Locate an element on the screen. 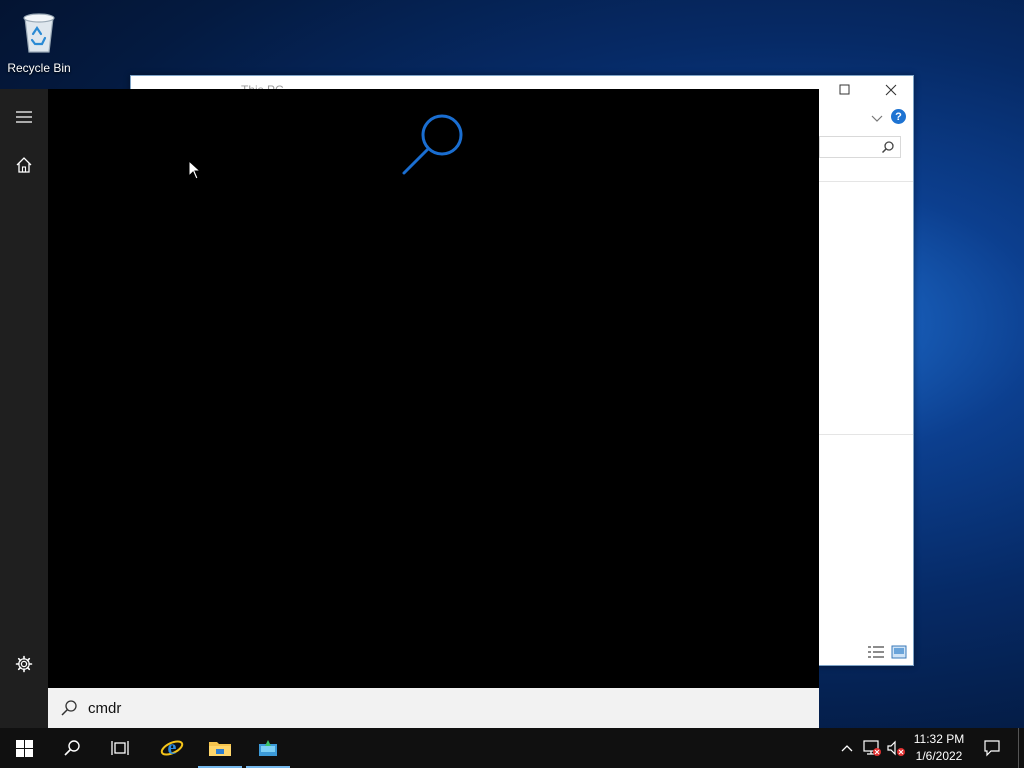 The height and width of the screenshot is (768, 1024). recycle-bin-label: Recycle Bin is located at coordinates (39, 68).